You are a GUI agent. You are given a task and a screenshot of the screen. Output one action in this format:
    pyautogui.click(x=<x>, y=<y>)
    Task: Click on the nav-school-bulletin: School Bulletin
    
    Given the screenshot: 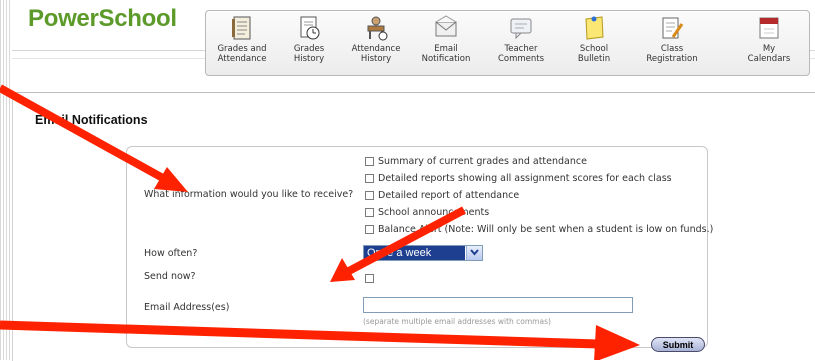 What is the action you would take?
    pyautogui.click(x=594, y=39)
    